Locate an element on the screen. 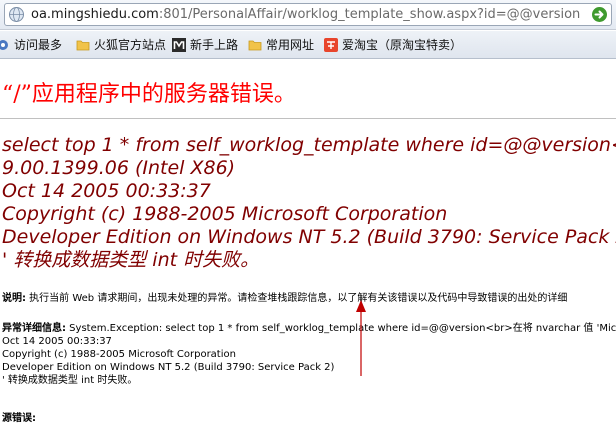  error-message-line: Oct 14 2005 00:33:37 is located at coordinates (106, 191).